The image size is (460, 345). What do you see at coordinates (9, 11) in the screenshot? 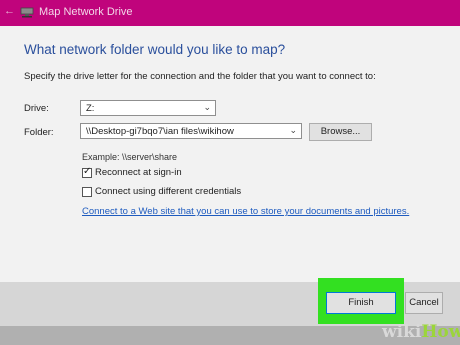
I see `back-arrow-icon: ←` at bounding box center [9, 11].